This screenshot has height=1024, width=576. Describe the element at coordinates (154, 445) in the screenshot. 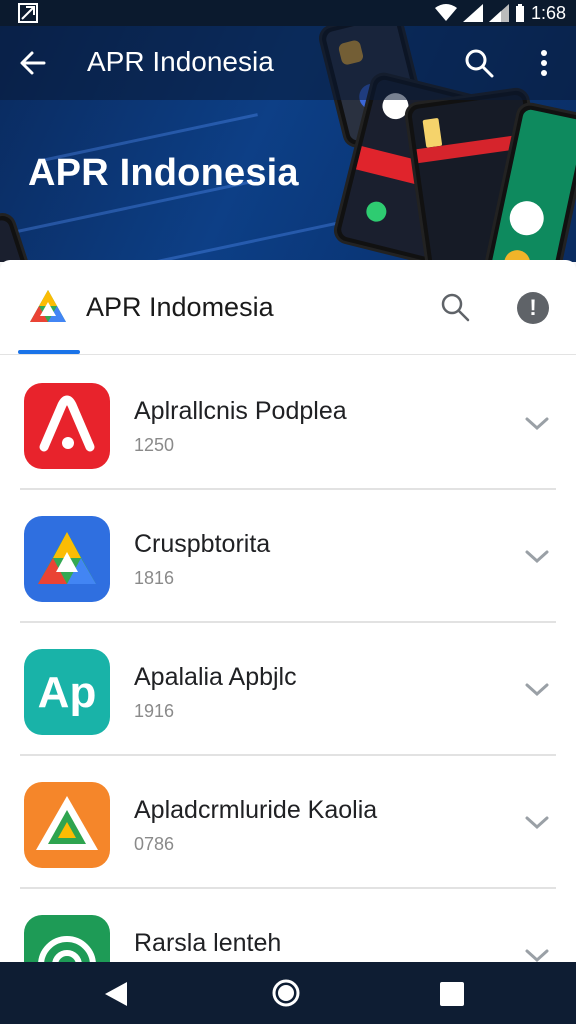

I see `app-count: 1250` at that location.